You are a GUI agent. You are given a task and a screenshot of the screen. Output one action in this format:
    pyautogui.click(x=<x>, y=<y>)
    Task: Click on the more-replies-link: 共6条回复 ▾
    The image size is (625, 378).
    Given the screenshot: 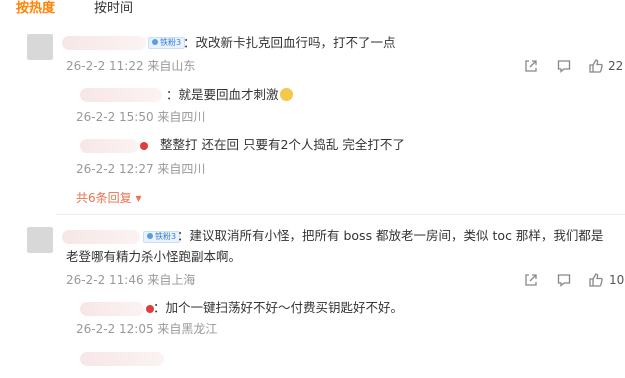 What is the action you would take?
    pyautogui.click(x=109, y=198)
    